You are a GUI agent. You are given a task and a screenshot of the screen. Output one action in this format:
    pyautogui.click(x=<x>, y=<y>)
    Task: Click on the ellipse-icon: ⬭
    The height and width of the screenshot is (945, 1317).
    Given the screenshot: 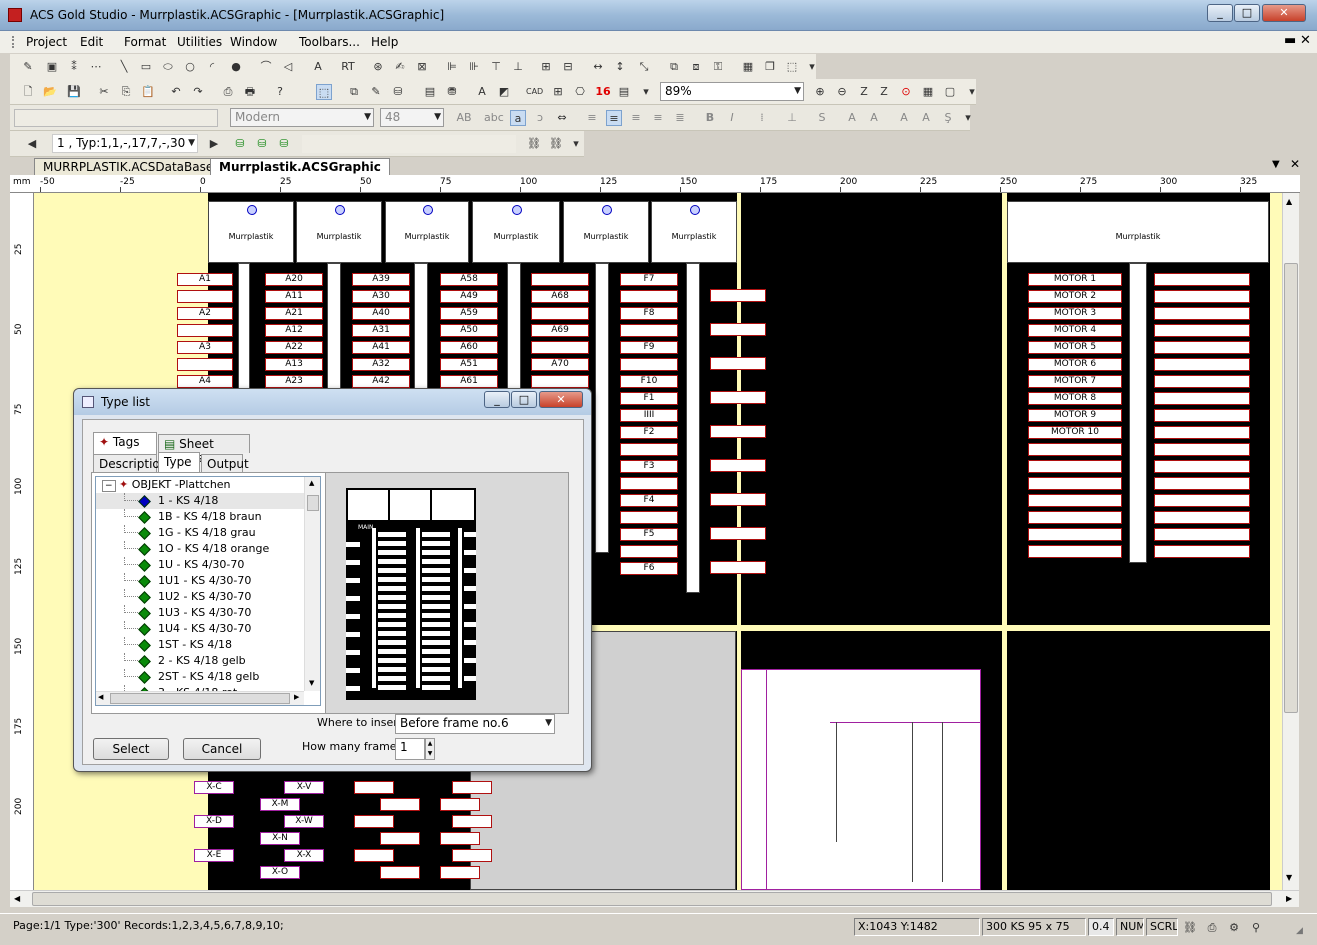 What is the action you would take?
    pyautogui.click(x=168, y=67)
    